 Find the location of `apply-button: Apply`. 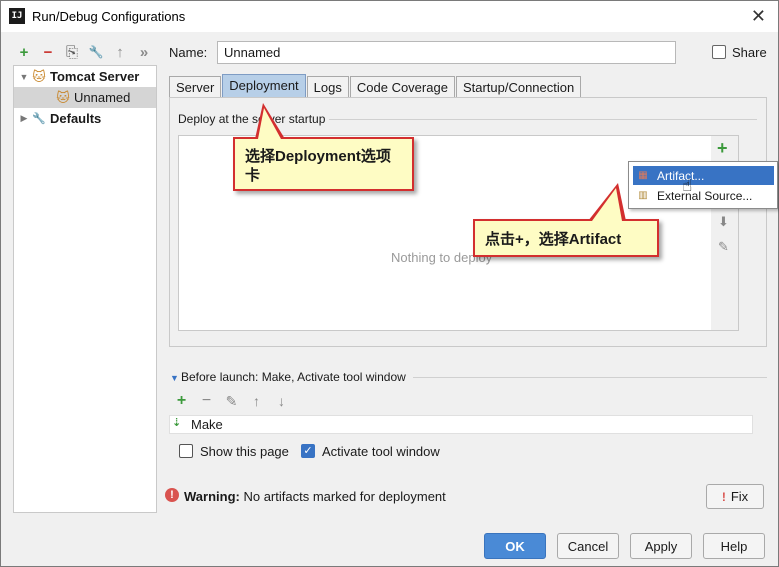

apply-button: Apply is located at coordinates (661, 546).